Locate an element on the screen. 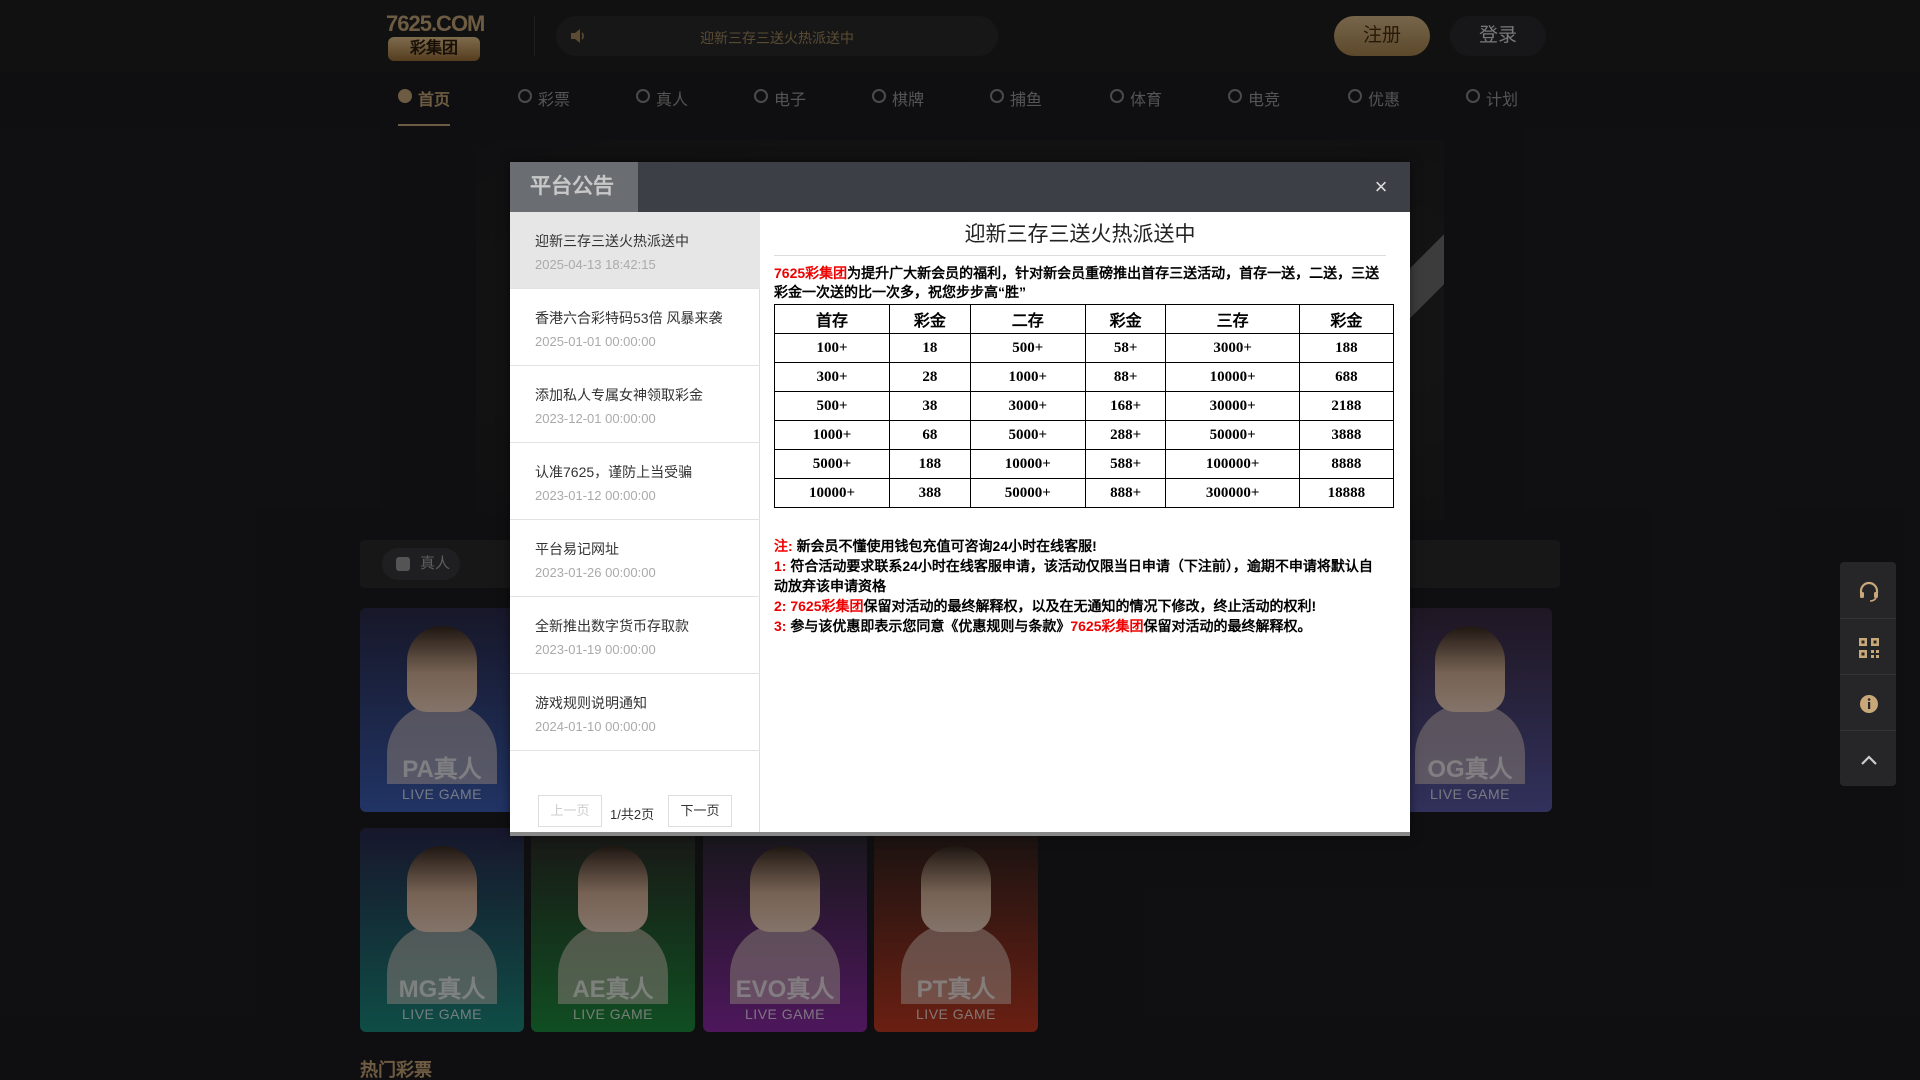 The image size is (1920, 1080). side-float-bar is located at coordinates (1868, 674).